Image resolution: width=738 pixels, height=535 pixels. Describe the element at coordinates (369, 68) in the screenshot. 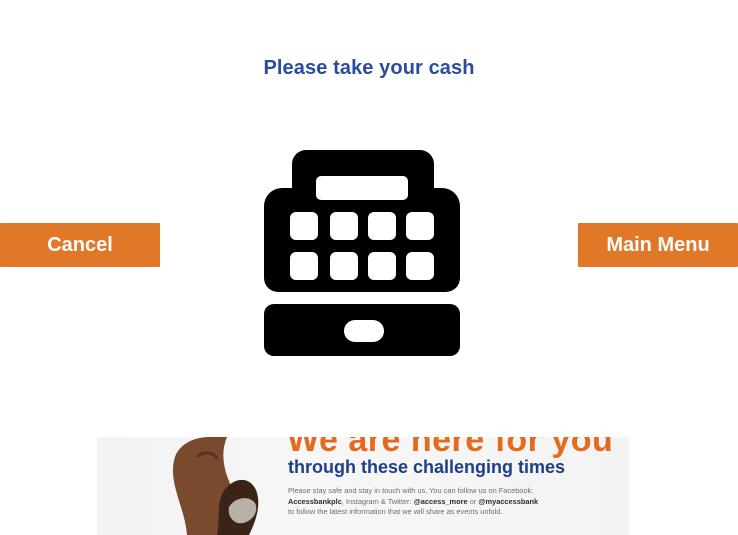

I see `page-title: Please take your cash` at that location.